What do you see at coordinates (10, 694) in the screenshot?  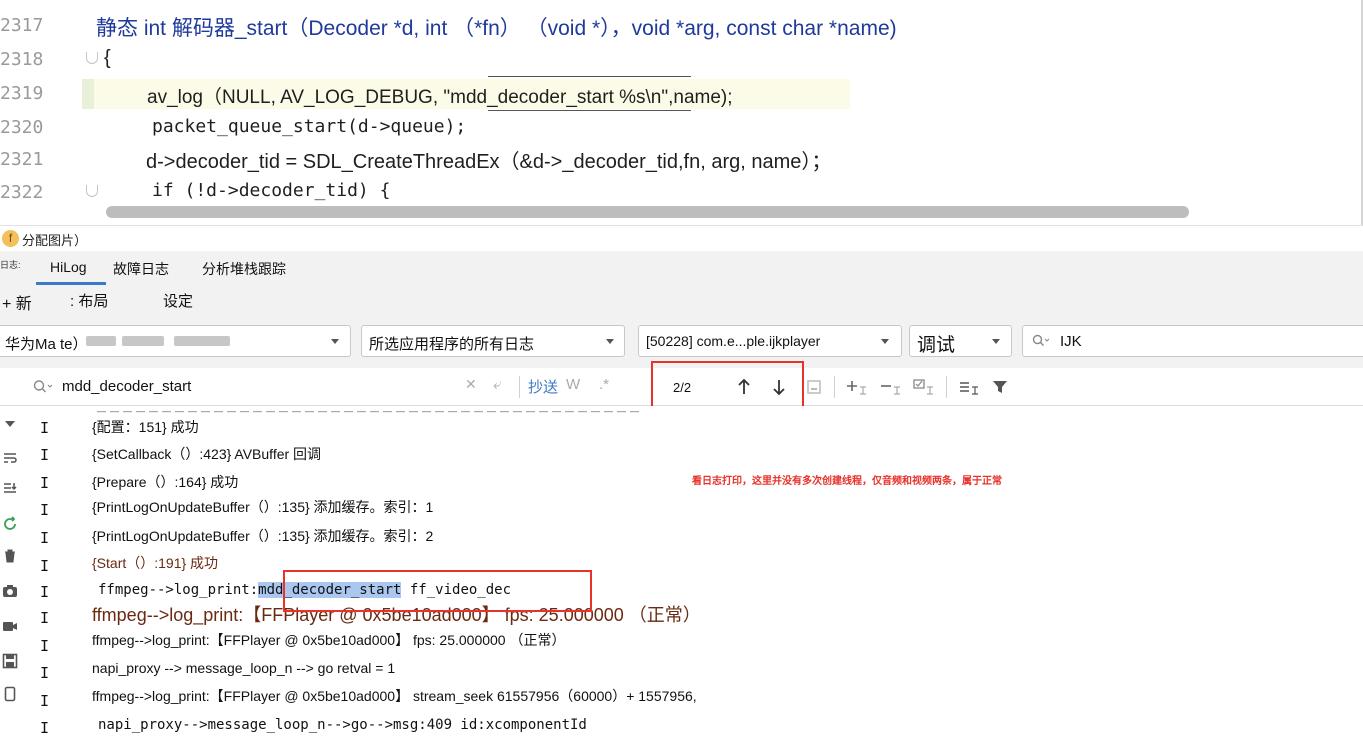 I see `device-icon` at bounding box center [10, 694].